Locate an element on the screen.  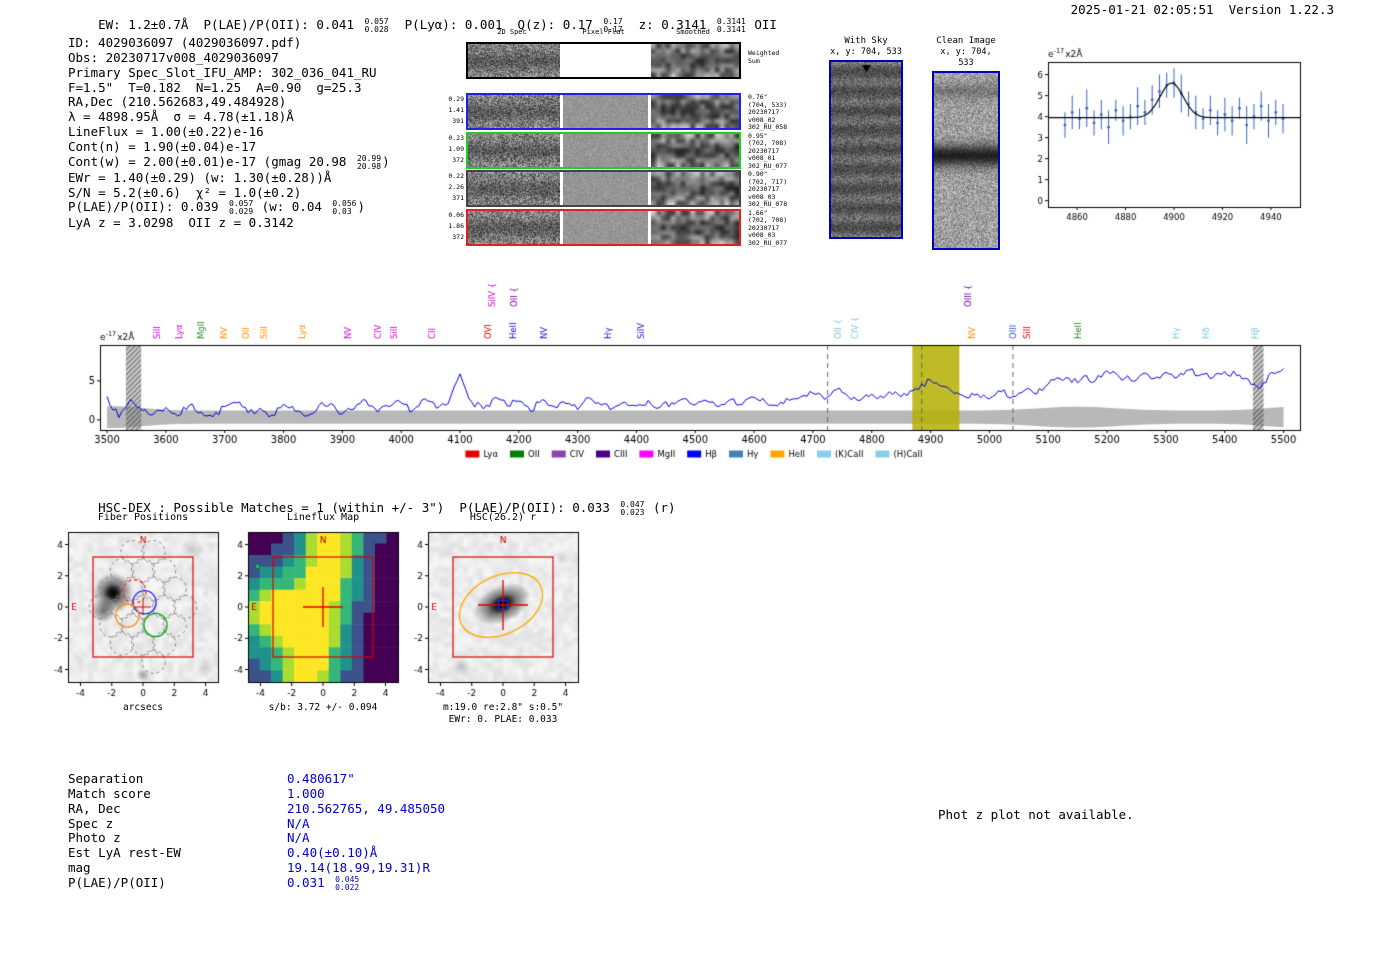
lineflux-map-cutout: Lineflux Map s/b: 3.72 +/- 0.094 is located at coordinates (323, 612).